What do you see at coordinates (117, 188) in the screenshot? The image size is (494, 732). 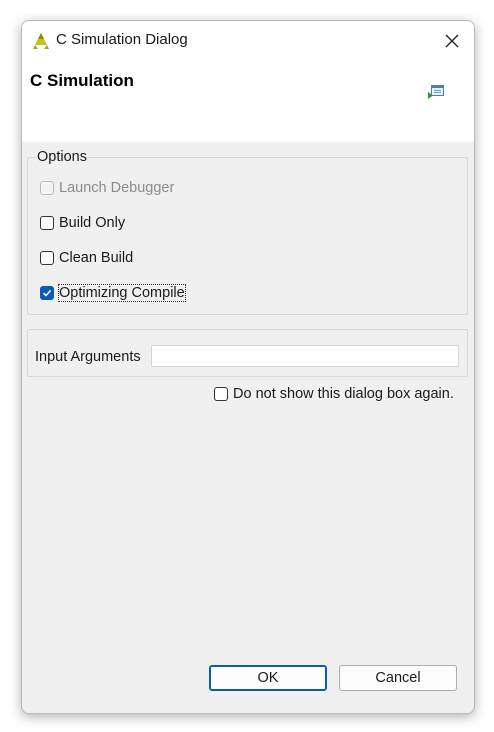 I see `launch-debugger-label: Launch Debugger` at bounding box center [117, 188].